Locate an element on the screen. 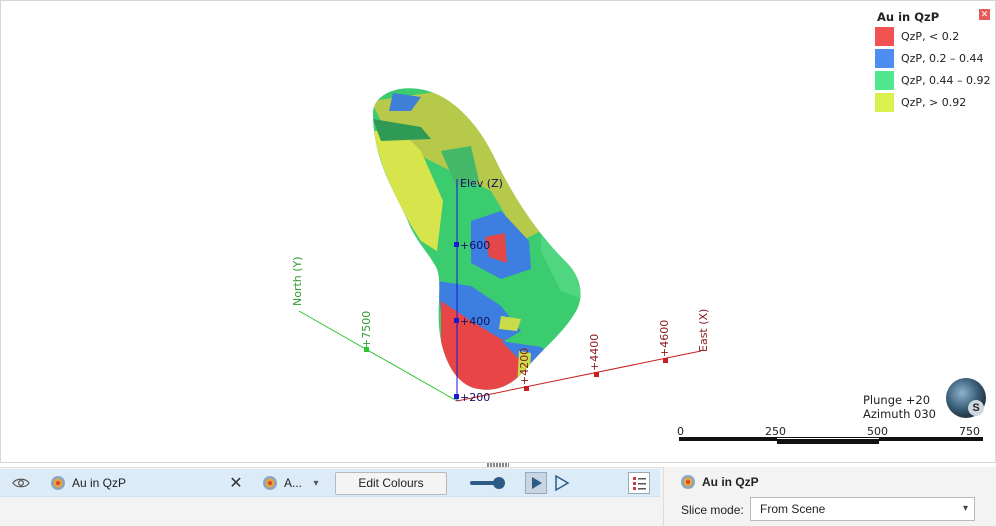  globe-letter: S is located at coordinates (976, 408).